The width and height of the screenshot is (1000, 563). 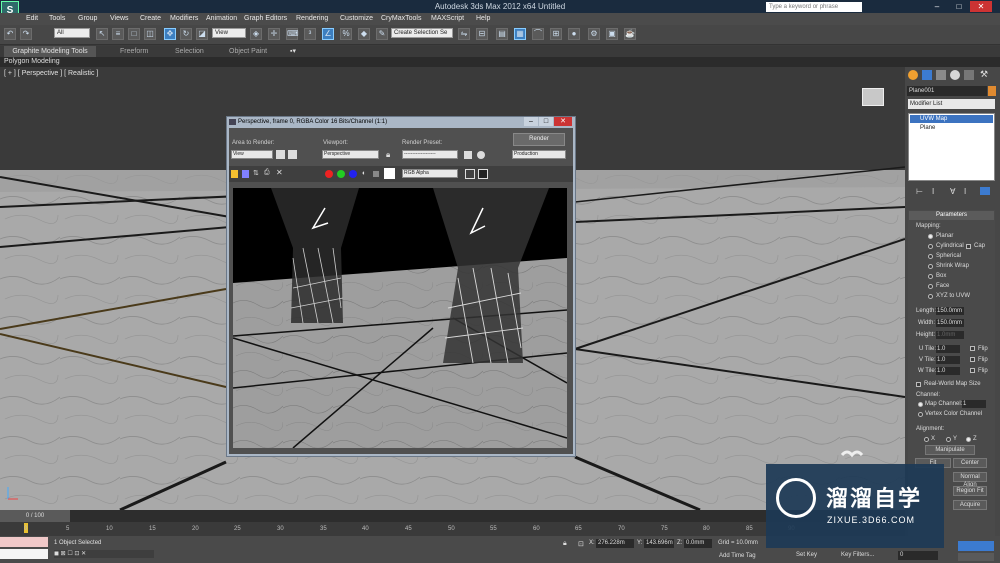 I want to click on red-channel-icon, so click(x=329, y=174).